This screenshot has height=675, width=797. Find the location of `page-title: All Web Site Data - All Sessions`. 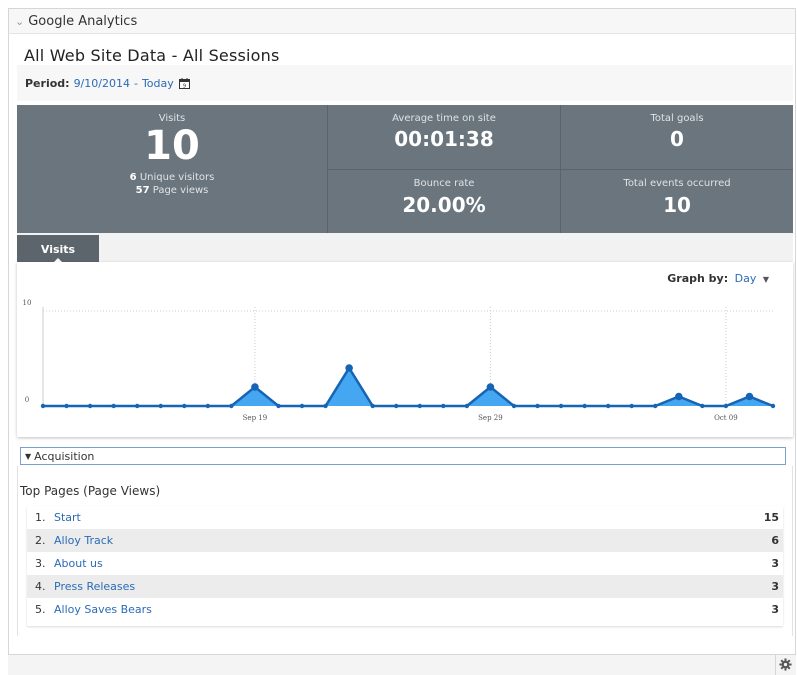

page-title: All Web Site Data - All Sessions is located at coordinates (152, 55).